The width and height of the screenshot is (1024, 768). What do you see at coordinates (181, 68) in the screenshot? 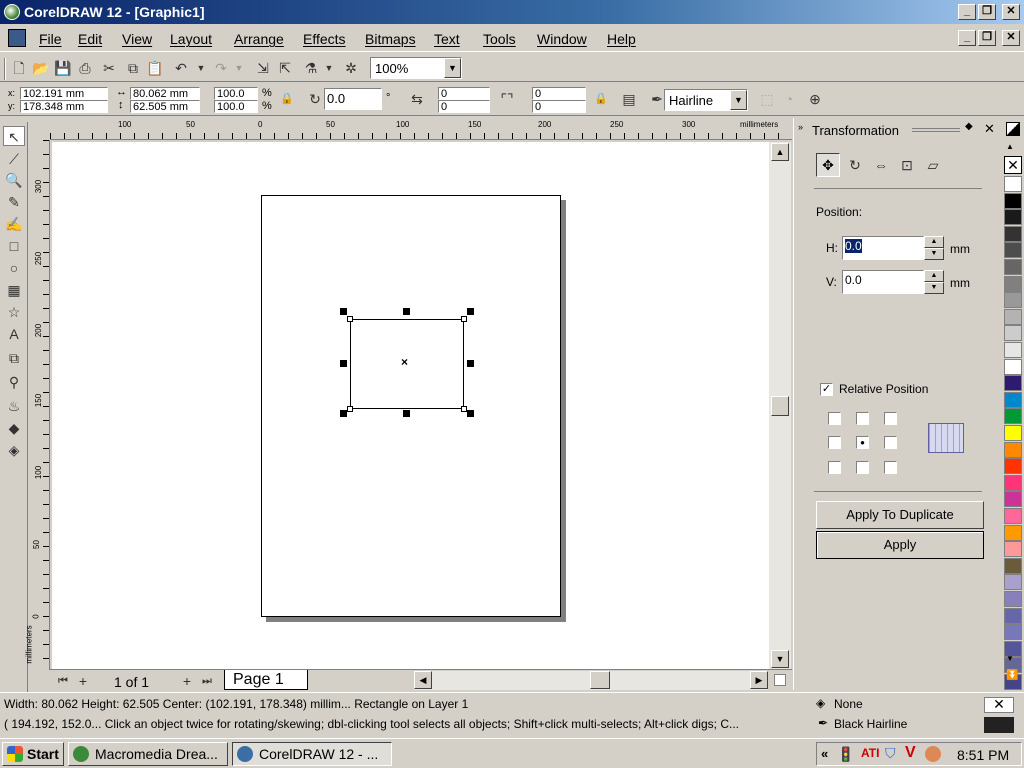
I see `undo-icon: ↶` at bounding box center [181, 68].